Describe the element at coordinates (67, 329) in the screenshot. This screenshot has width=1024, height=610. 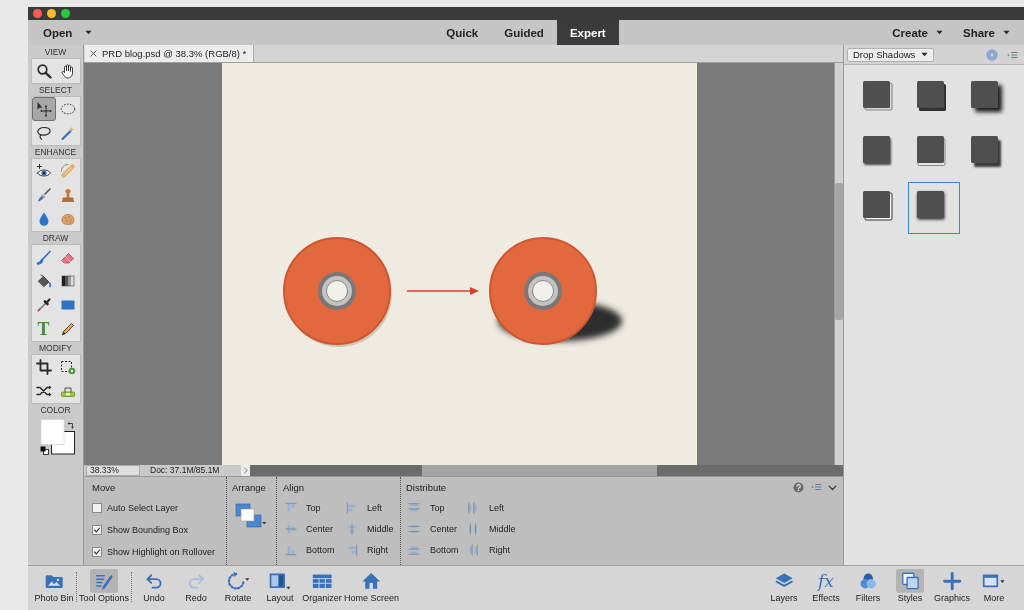
I see `pencil-icon` at that location.